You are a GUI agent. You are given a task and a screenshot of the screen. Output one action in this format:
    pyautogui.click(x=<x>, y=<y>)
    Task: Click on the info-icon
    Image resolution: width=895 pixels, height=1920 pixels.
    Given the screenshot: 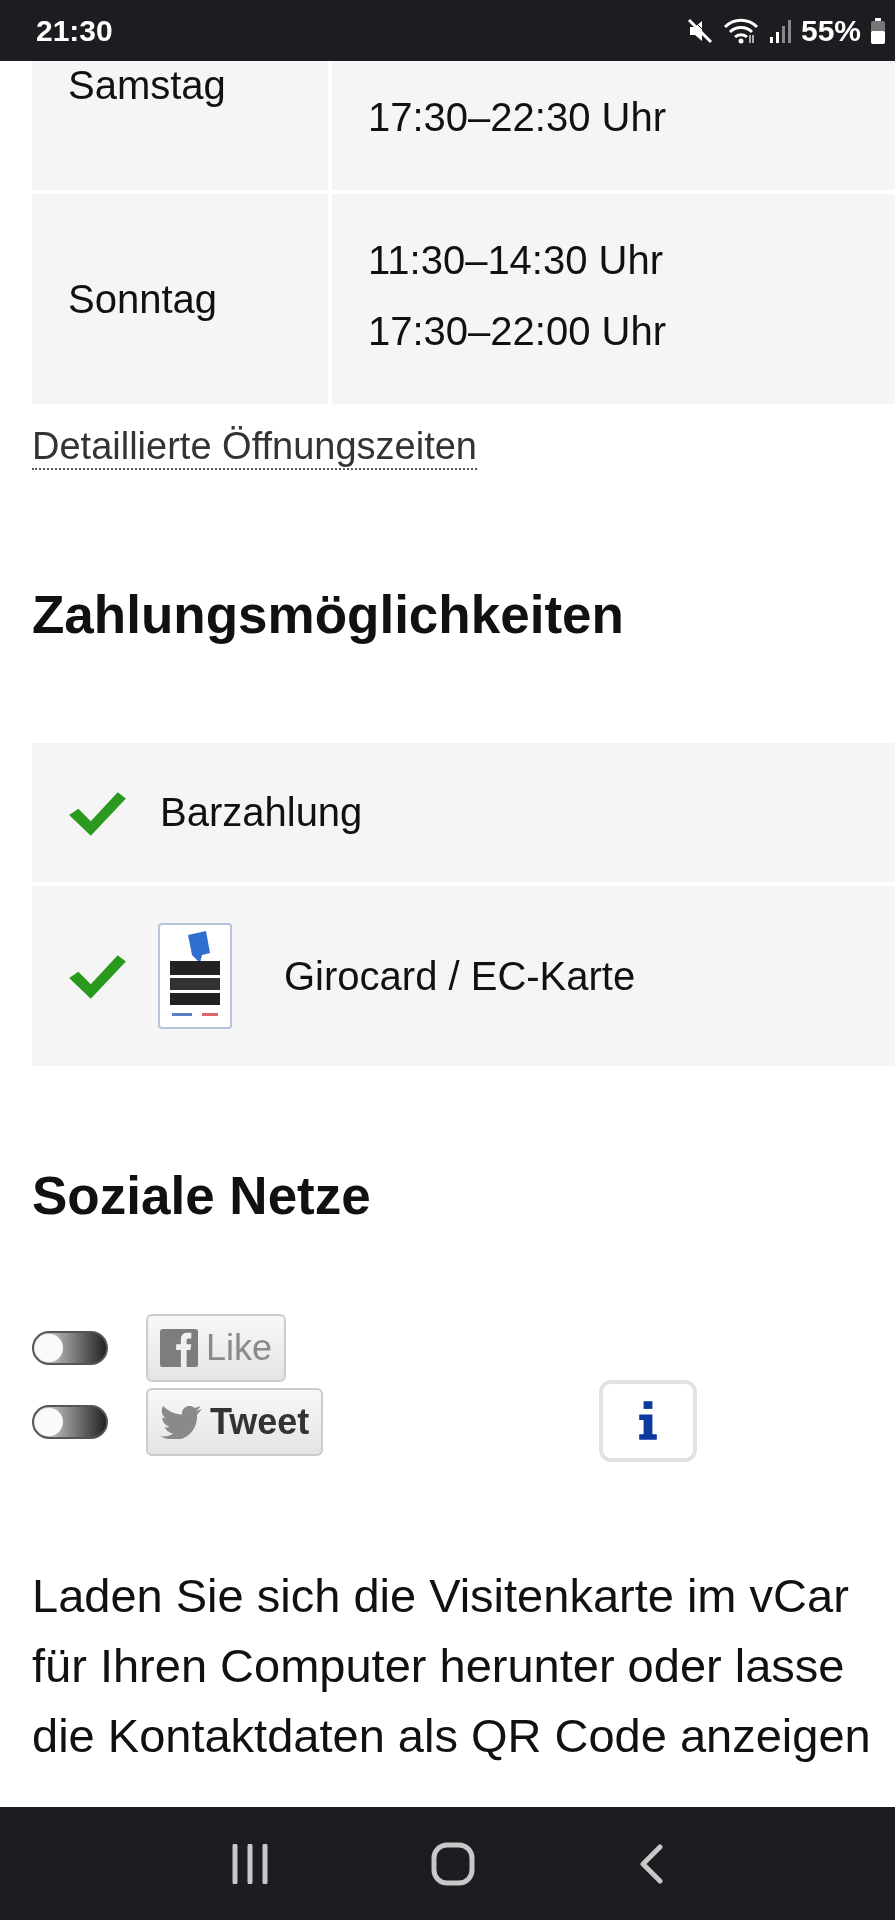 What is the action you would take?
    pyautogui.click(x=648, y=1421)
    